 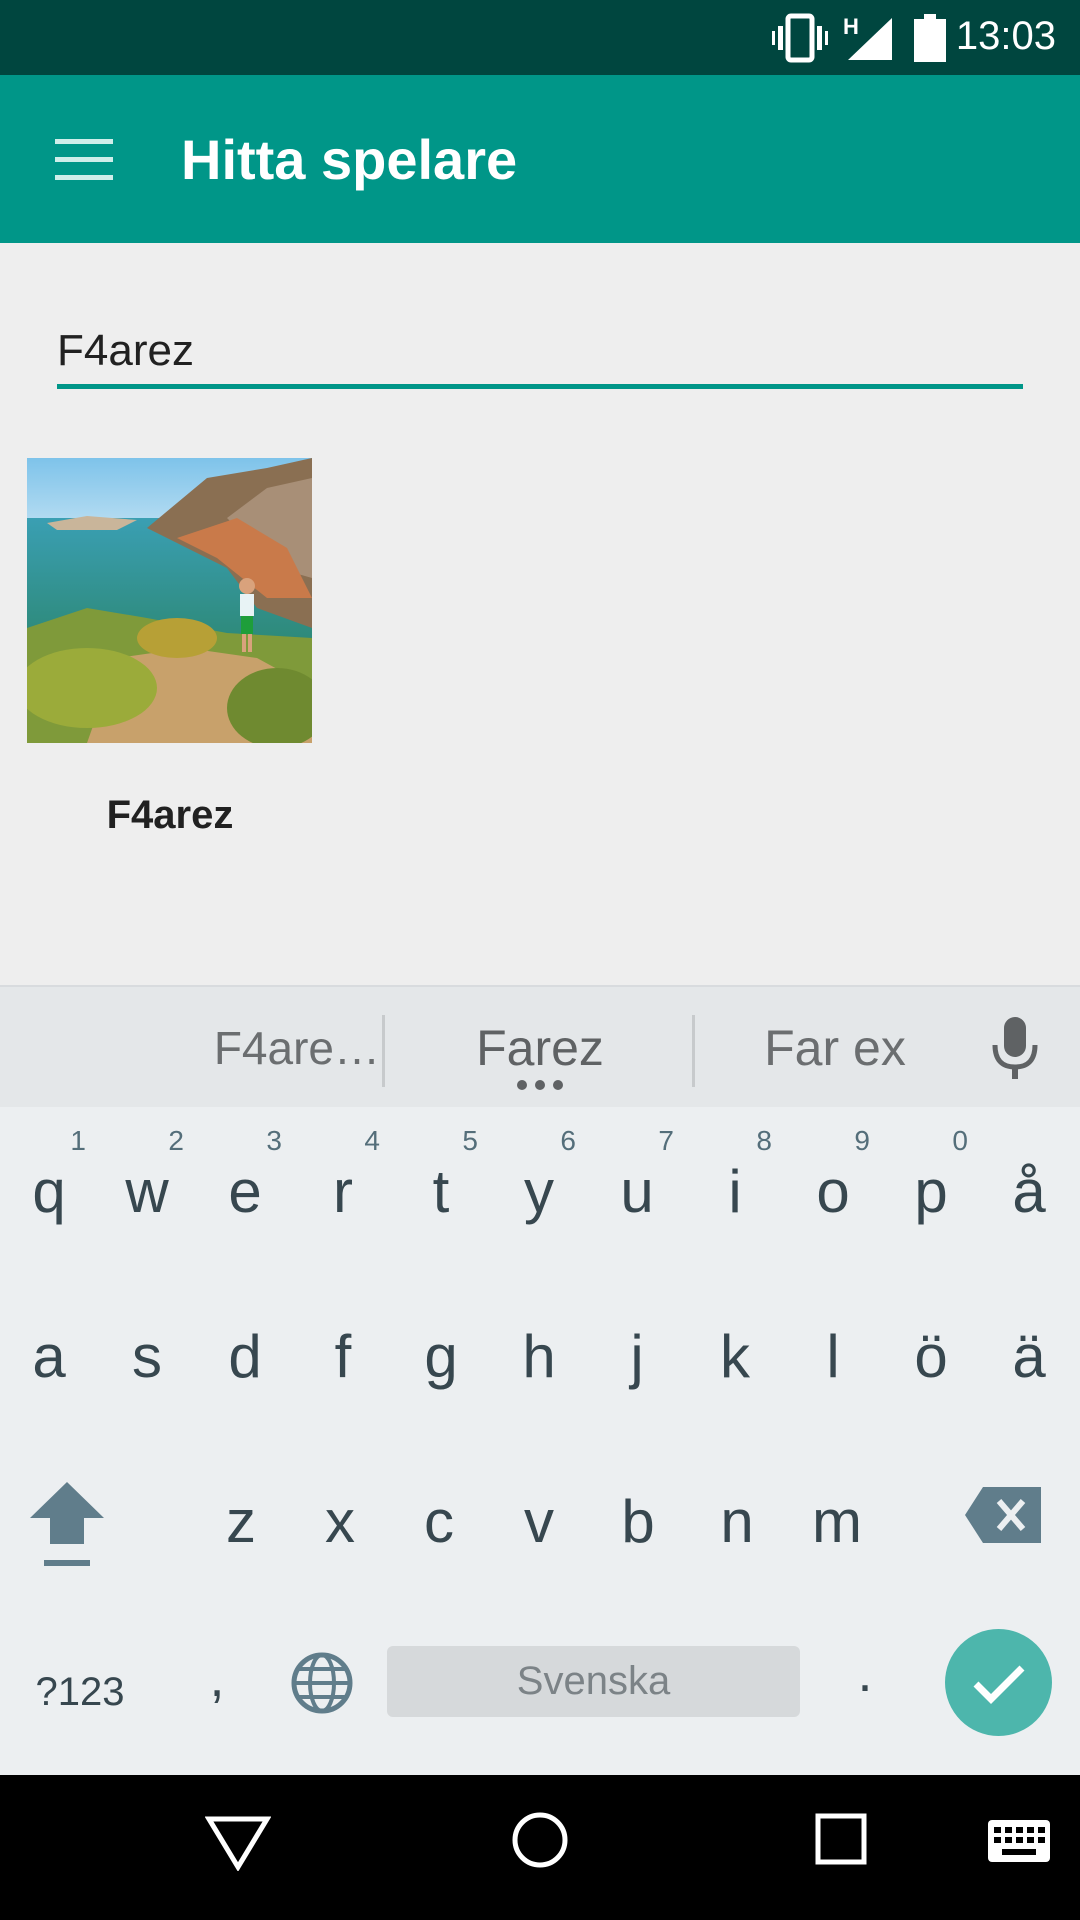 What do you see at coordinates (540, 351) in the screenshot?
I see `search-input` at bounding box center [540, 351].